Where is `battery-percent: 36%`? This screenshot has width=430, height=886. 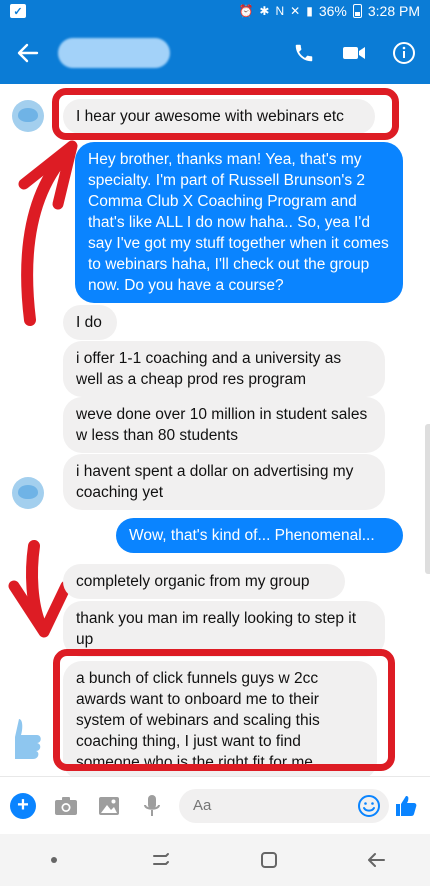 battery-percent: 36% is located at coordinates (332, 11).